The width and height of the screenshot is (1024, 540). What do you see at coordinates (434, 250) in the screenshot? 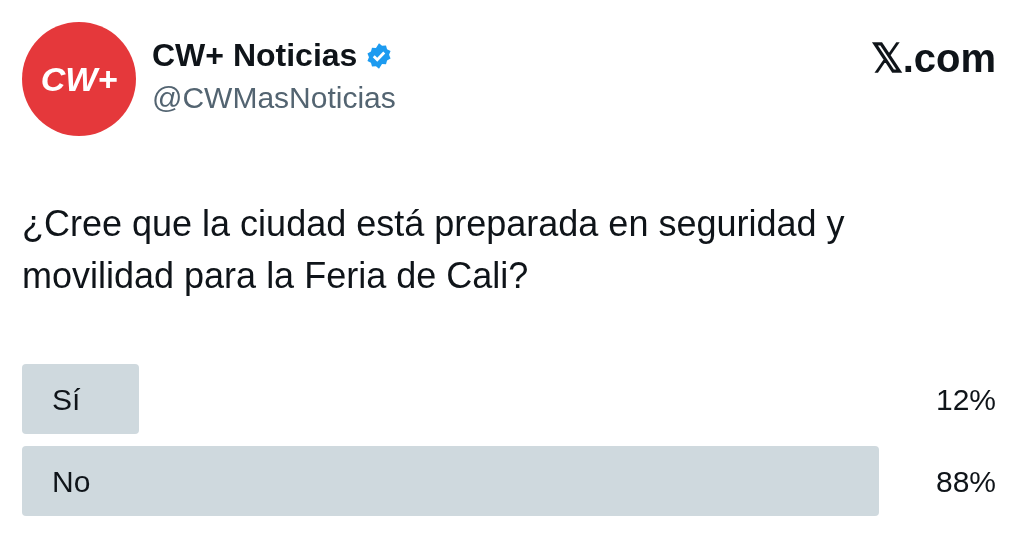
I see `poll-question: ¿Cree que la ciudad está preparada en seguridad y movilidad para la Feria de Cali?` at bounding box center [434, 250].